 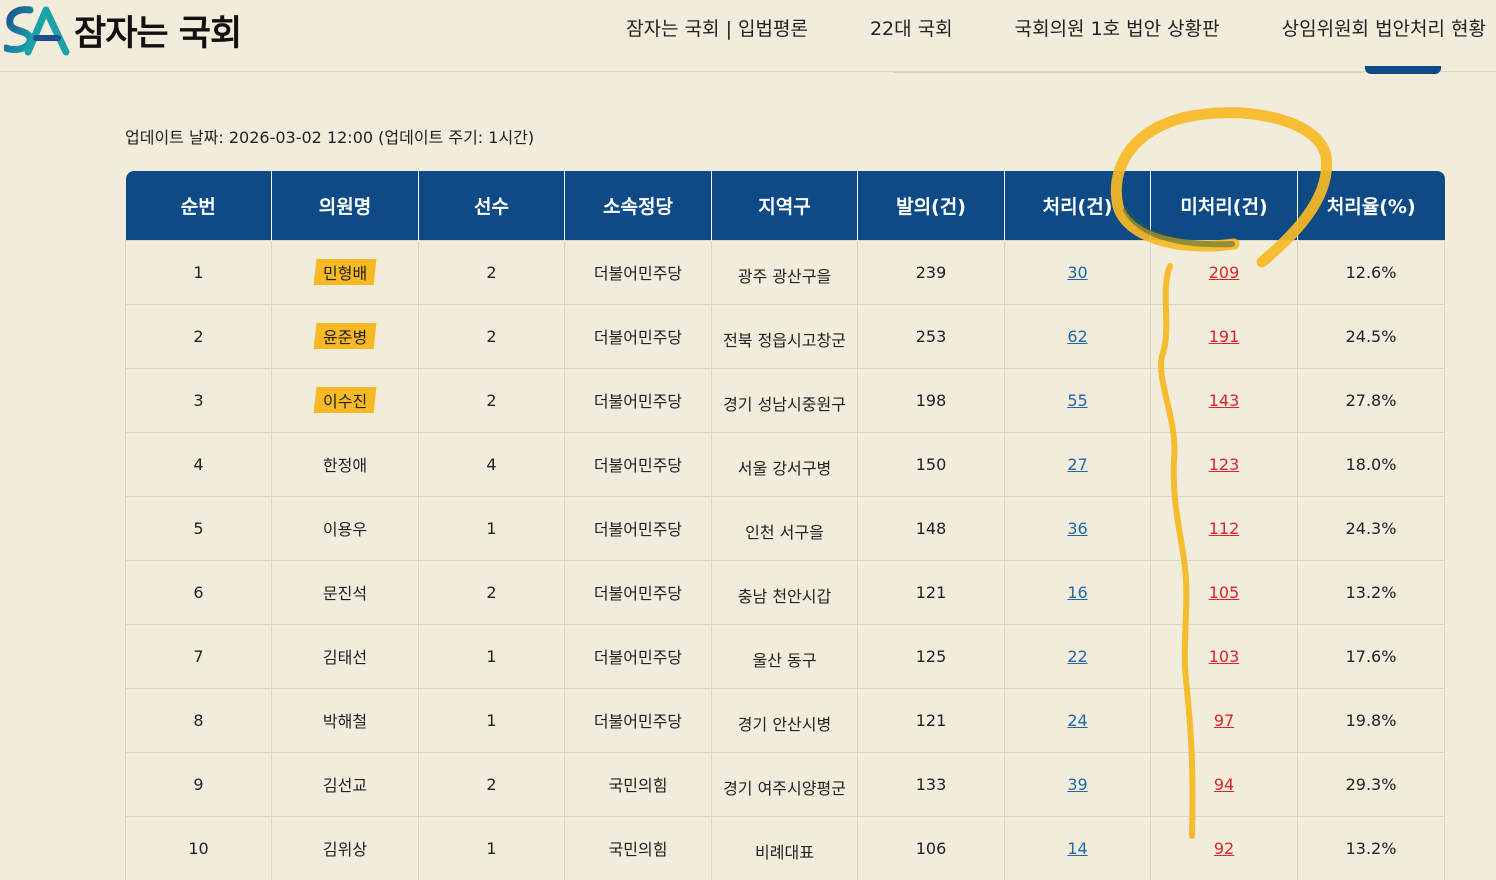 What do you see at coordinates (37, 31) in the screenshot?
I see `logo-sa-icon` at bounding box center [37, 31].